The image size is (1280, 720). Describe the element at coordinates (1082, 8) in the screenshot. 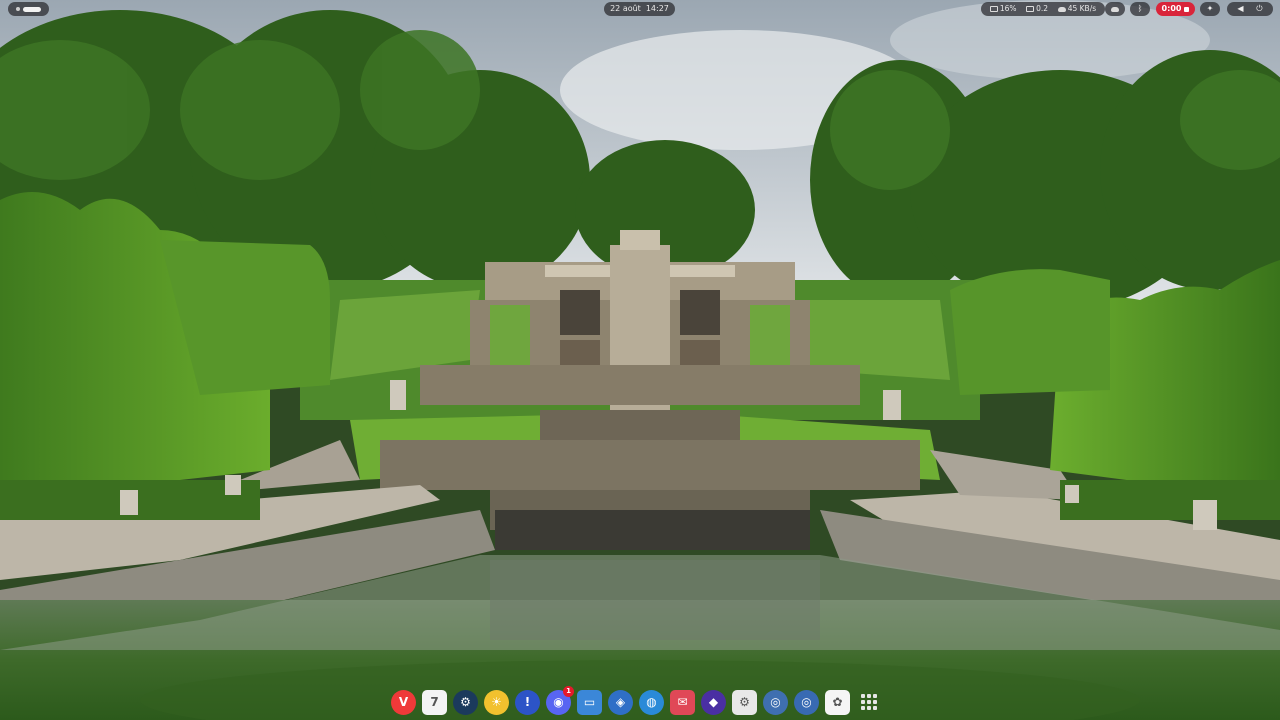

I see `network-value: 45 KB/s` at that location.